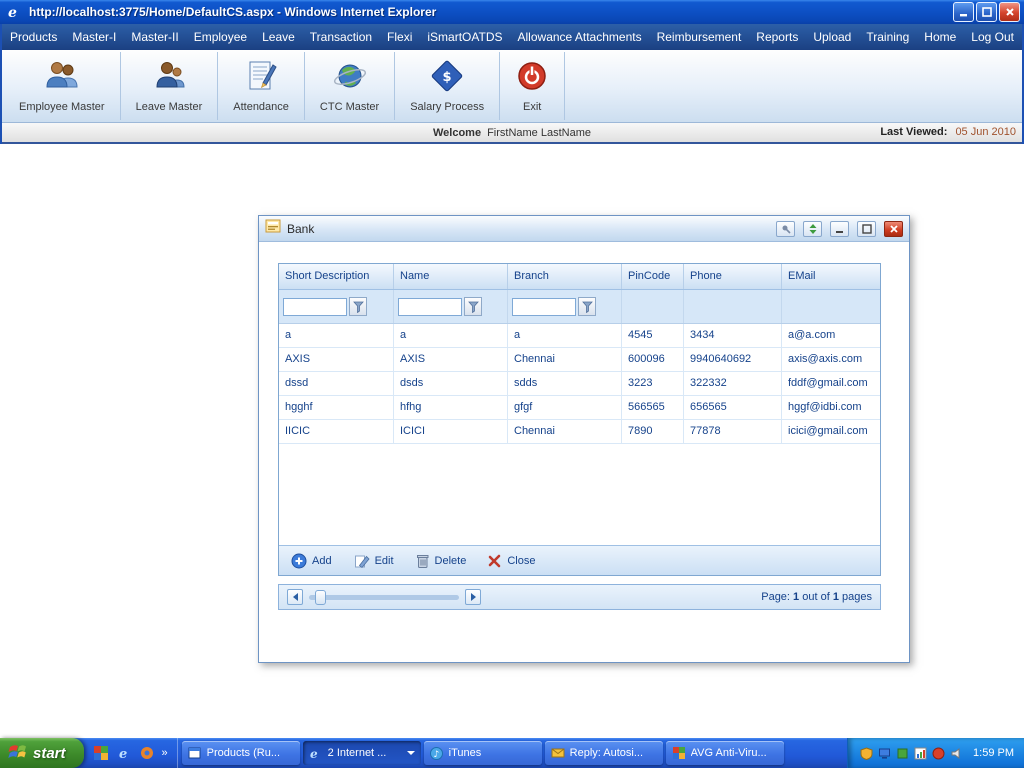  I want to click on menu-item-transaction: Transaction, so click(341, 37).